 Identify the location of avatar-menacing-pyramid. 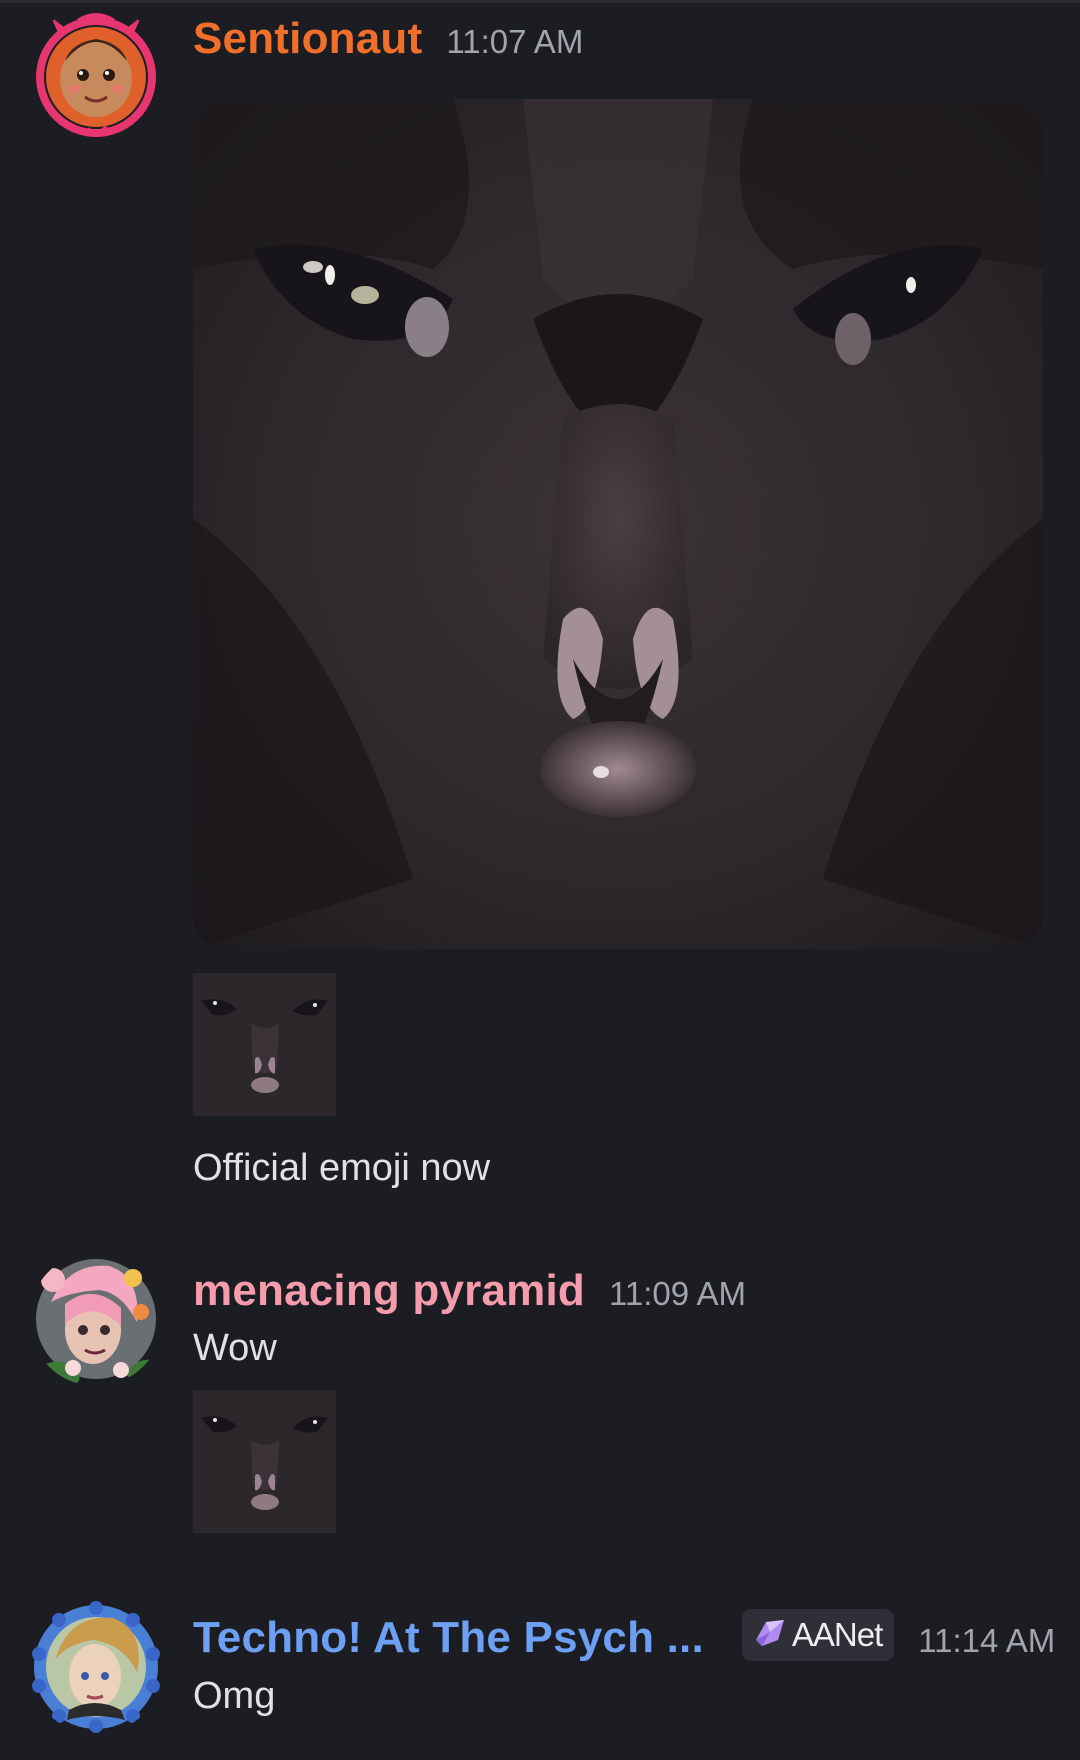
(96, 1319).